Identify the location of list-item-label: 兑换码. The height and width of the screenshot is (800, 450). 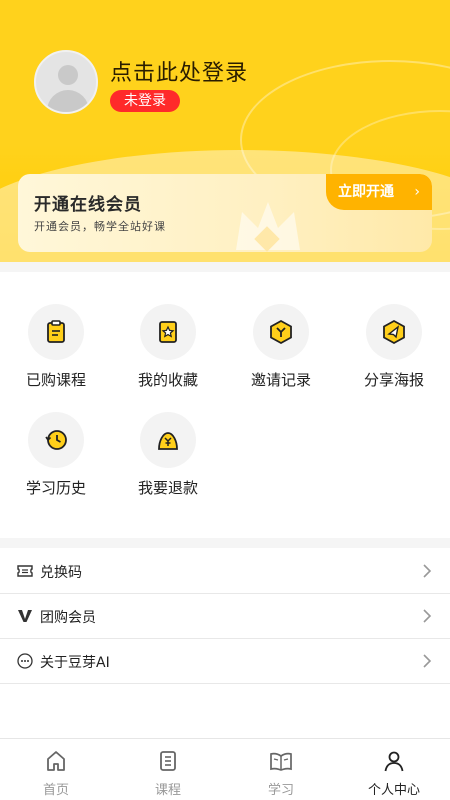
(61, 573).